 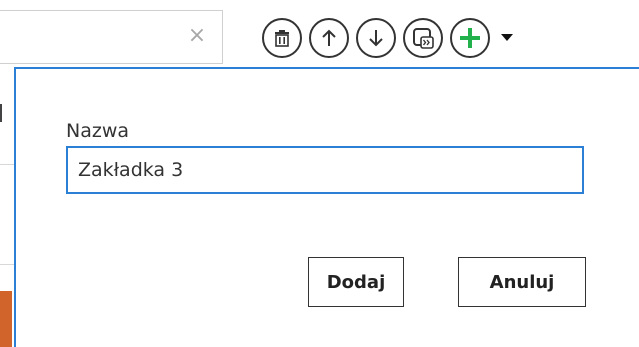 I want to click on name-field-label: Nazwa, so click(x=98, y=131).